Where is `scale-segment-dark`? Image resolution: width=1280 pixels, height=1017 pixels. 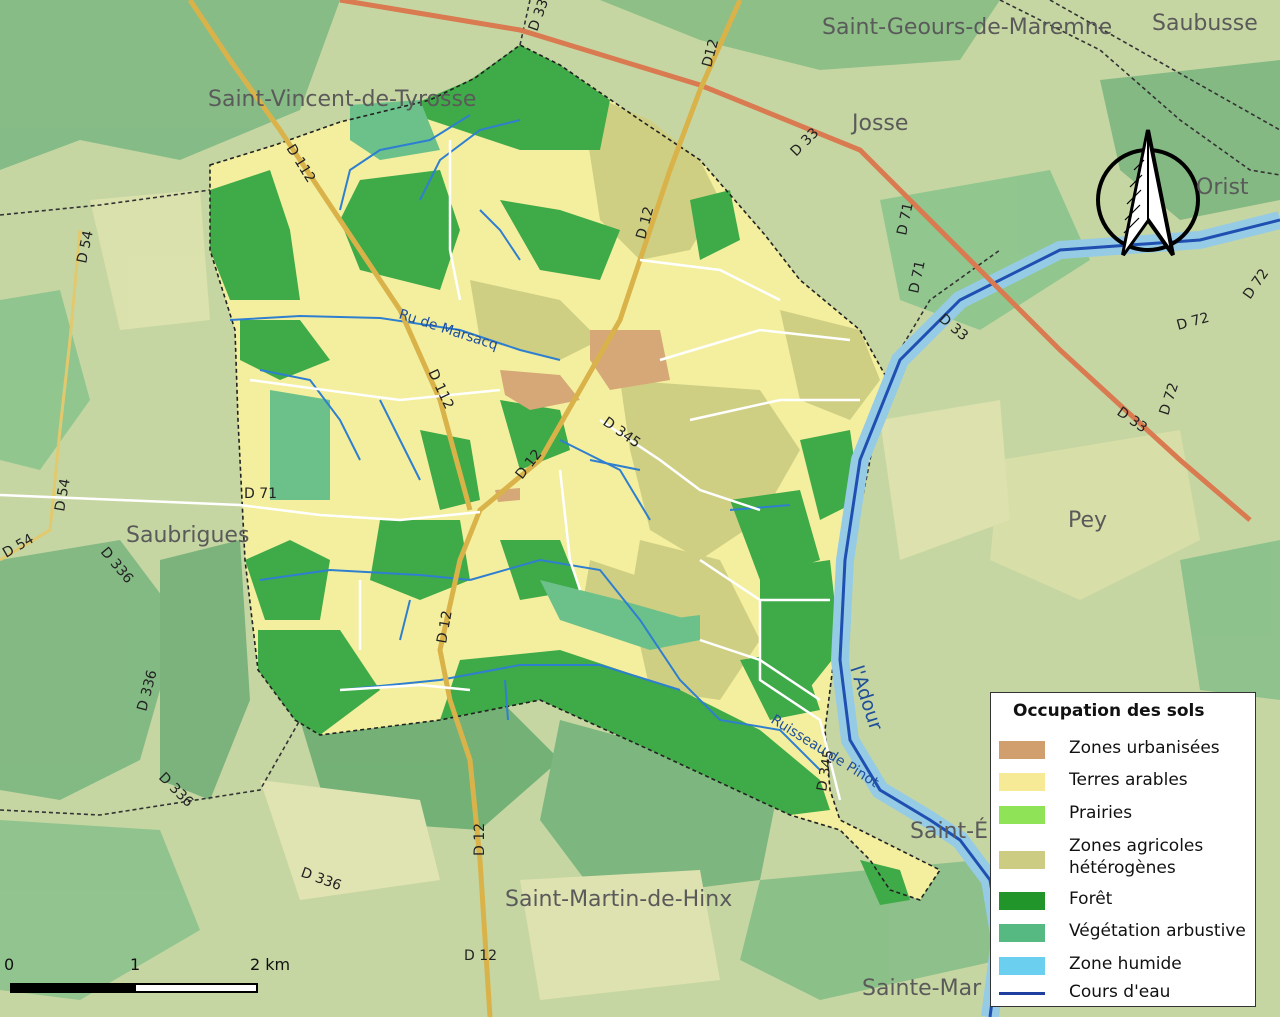
scale-segment-dark is located at coordinates (73, 988).